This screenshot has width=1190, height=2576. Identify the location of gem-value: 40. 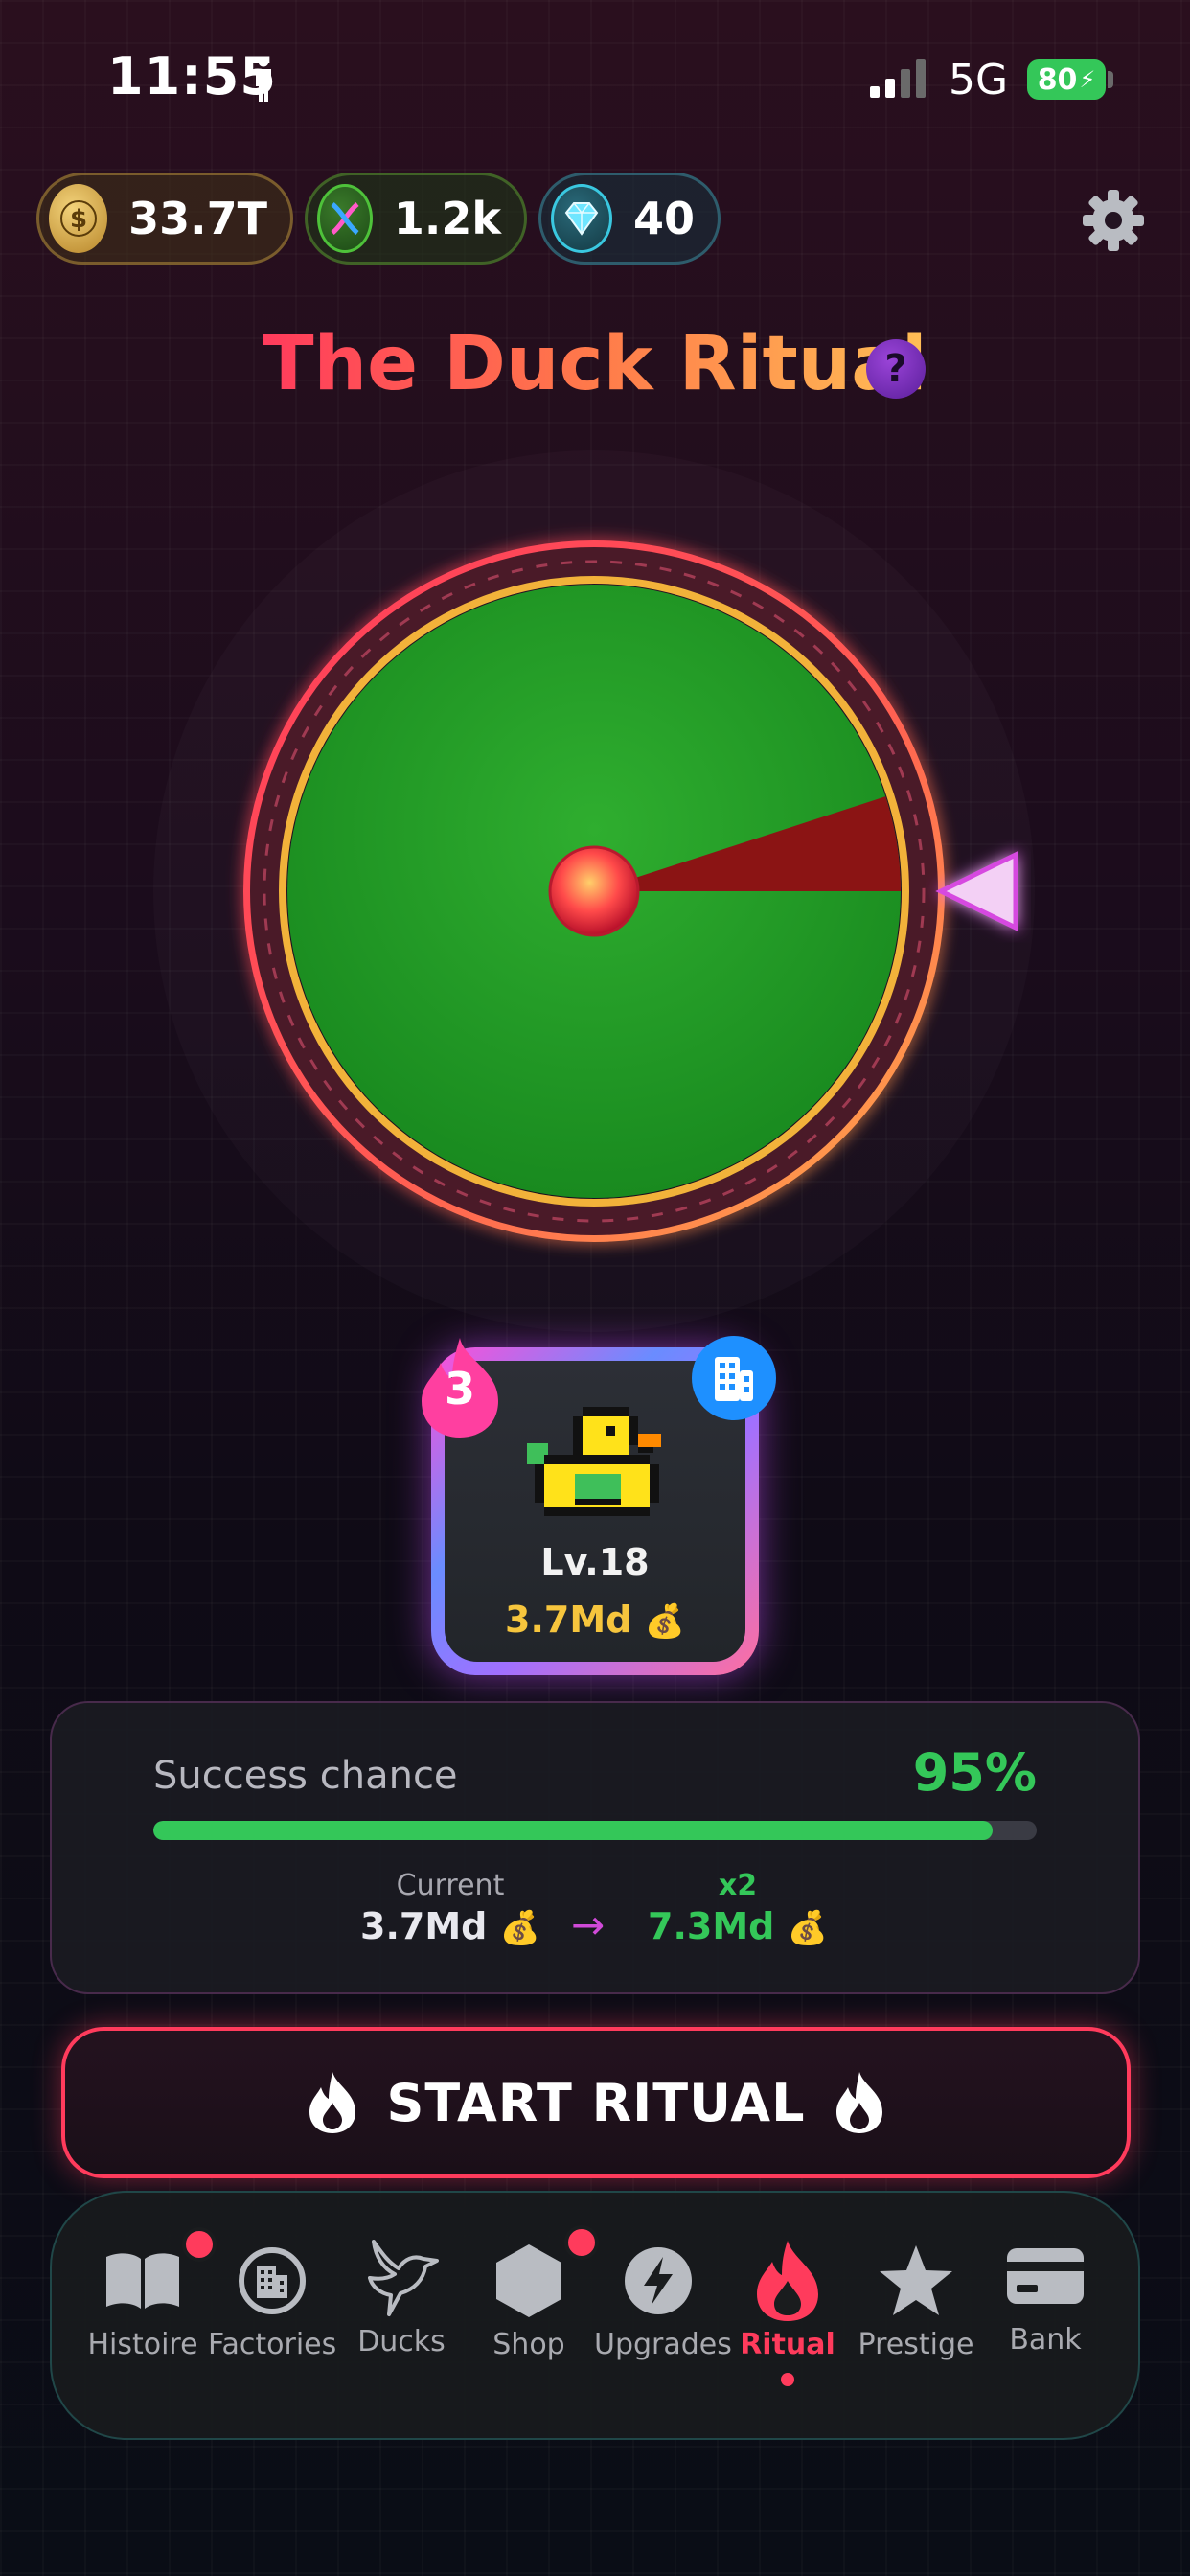
(664, 218).